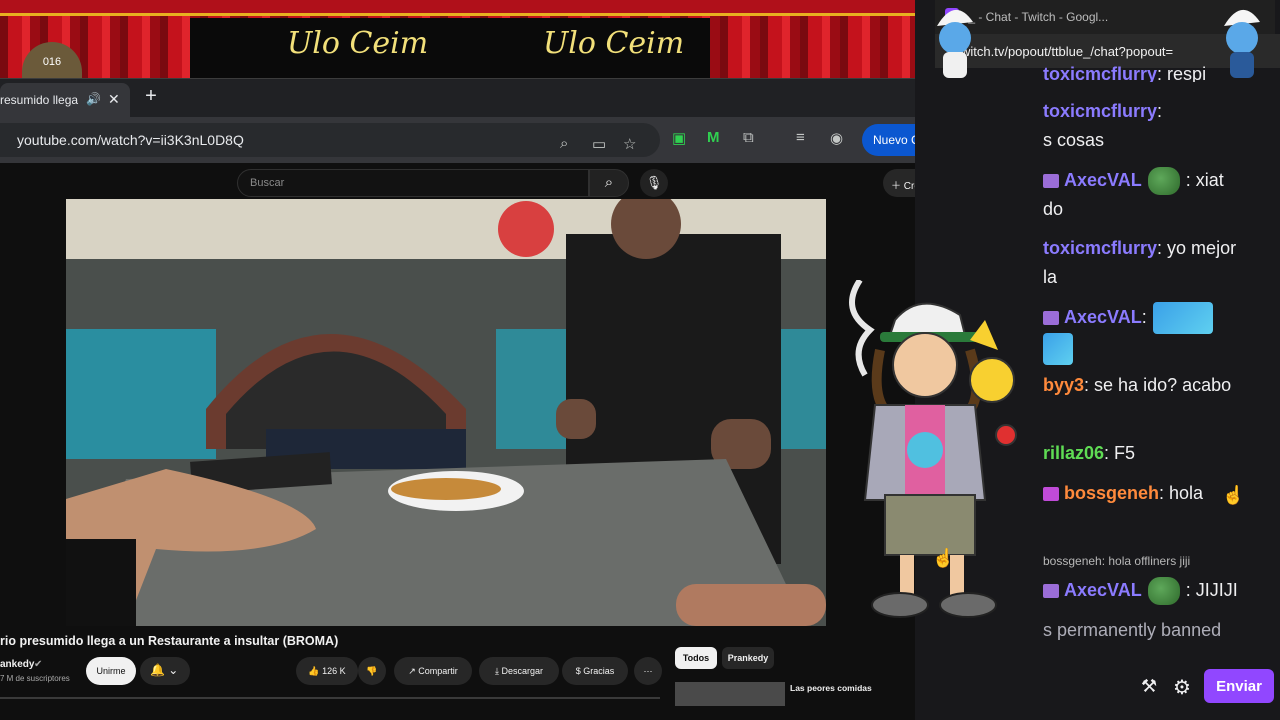  Describe the element at coordinates (1158, 277) in the screenshot. I see `chat-message-continued: la` at that location.